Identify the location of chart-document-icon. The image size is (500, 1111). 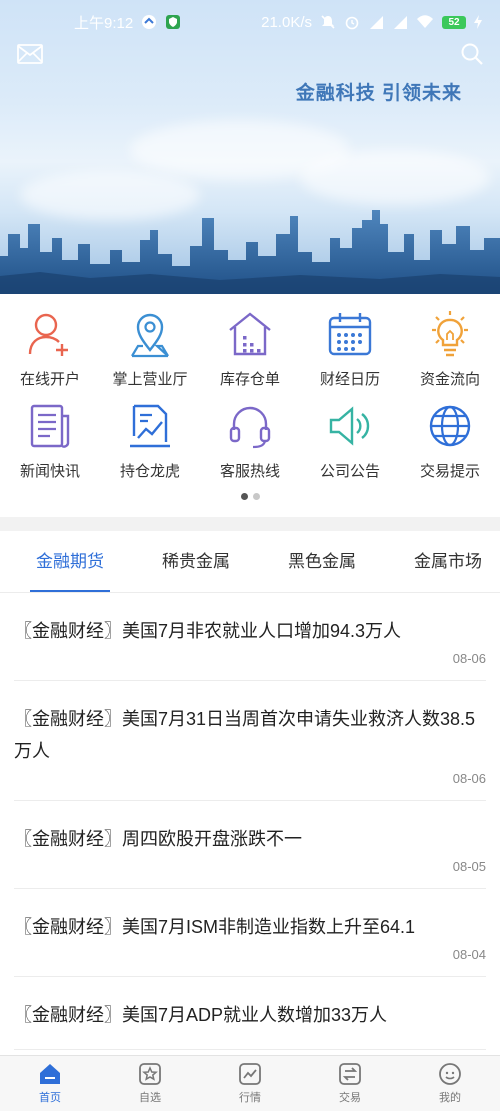
(150, 426).